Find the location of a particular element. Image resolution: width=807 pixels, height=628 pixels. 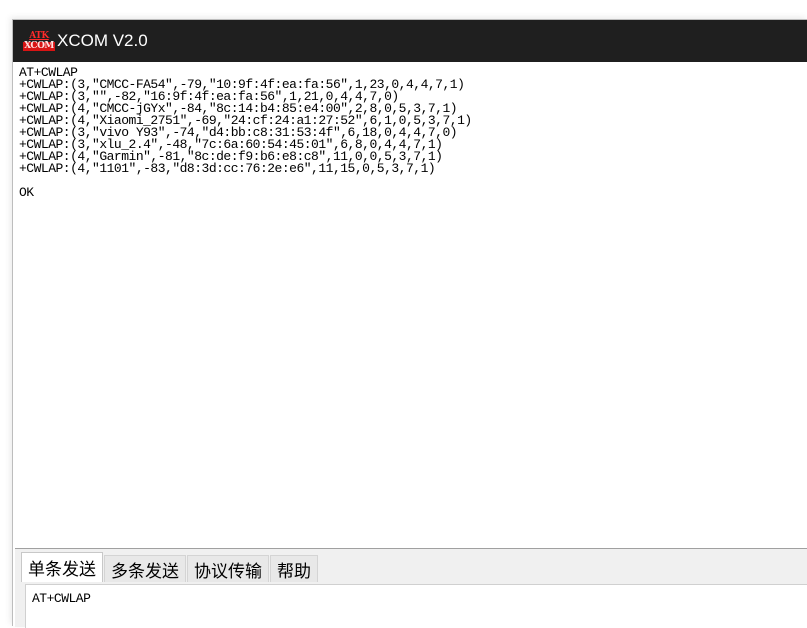

send-input-value: AT+CWLAP is located at coordinates (61, 598).